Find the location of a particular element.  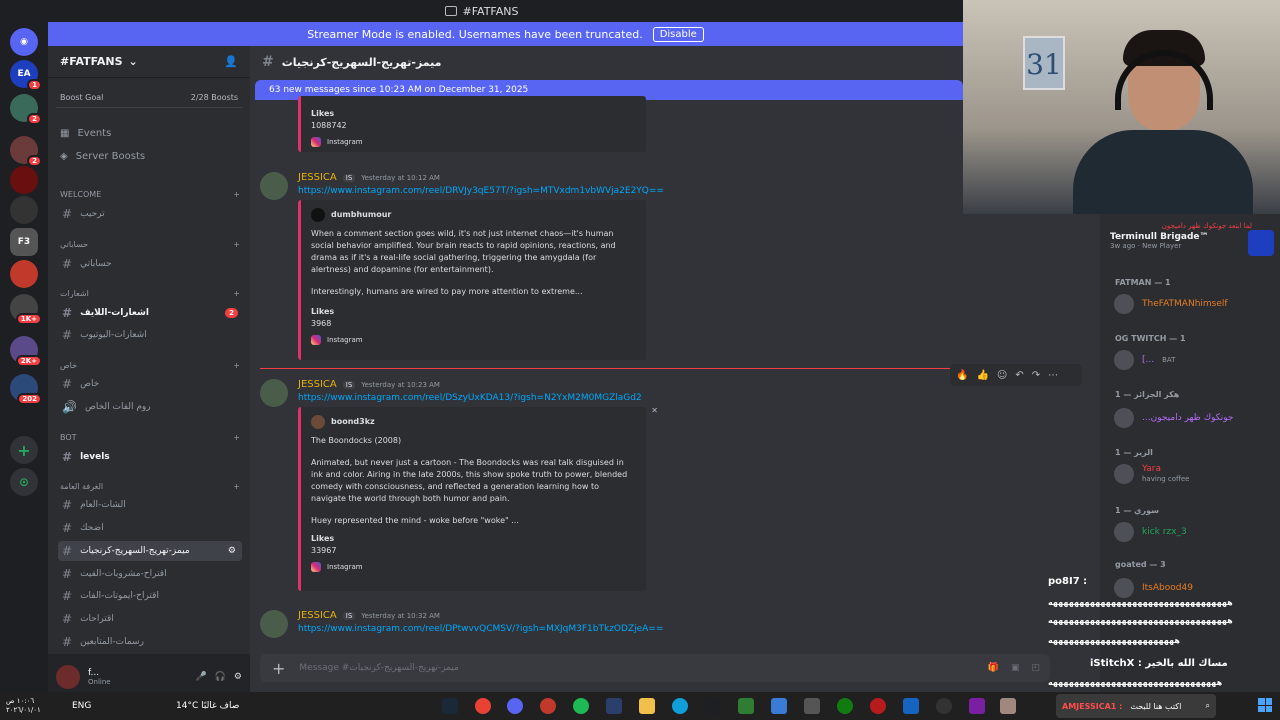

chrome-icon is located at coordinates (483, 706).